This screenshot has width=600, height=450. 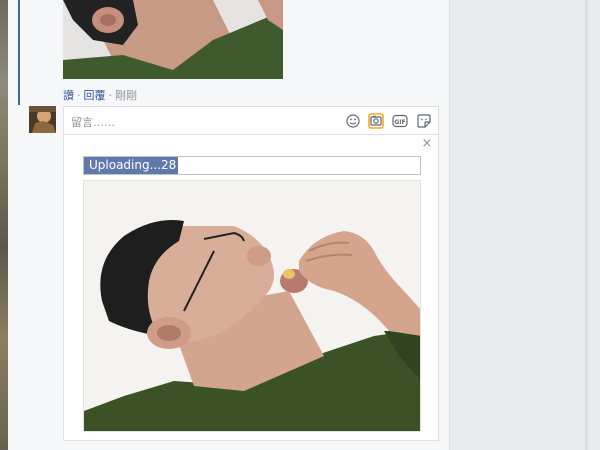 I want to click on comment-input, so click(x=196, y=122).